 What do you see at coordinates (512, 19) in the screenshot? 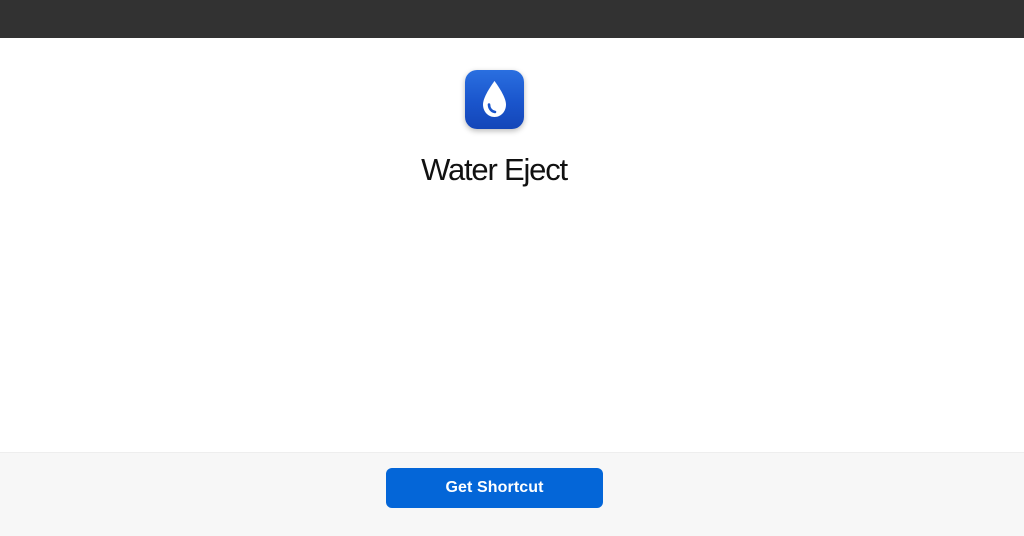
I see `top-bar` at bounding box center [512, 19].